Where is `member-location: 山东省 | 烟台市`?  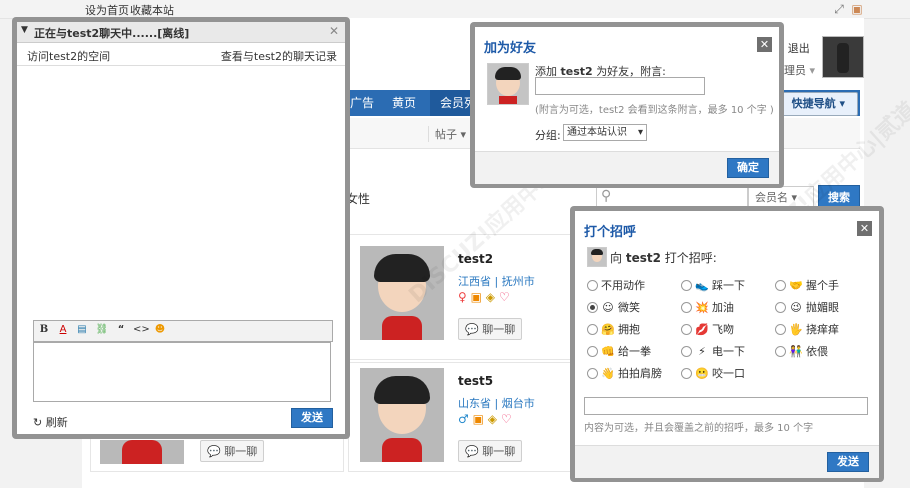
member-location: 山东省 | 烟台市 is located at coordinates (496, 403).